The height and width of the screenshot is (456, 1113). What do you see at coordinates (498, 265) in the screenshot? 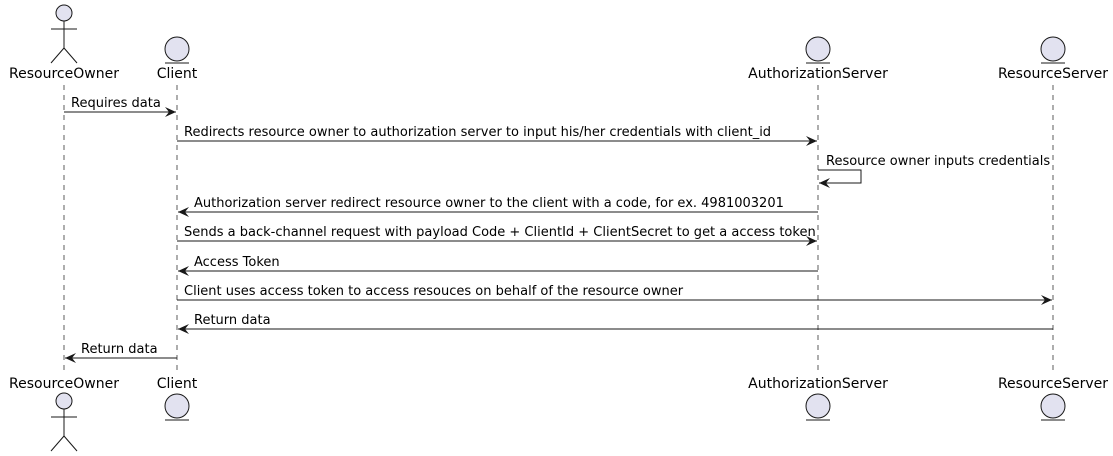
I see `message-6: Access Token` at bounding box center [498, 265].